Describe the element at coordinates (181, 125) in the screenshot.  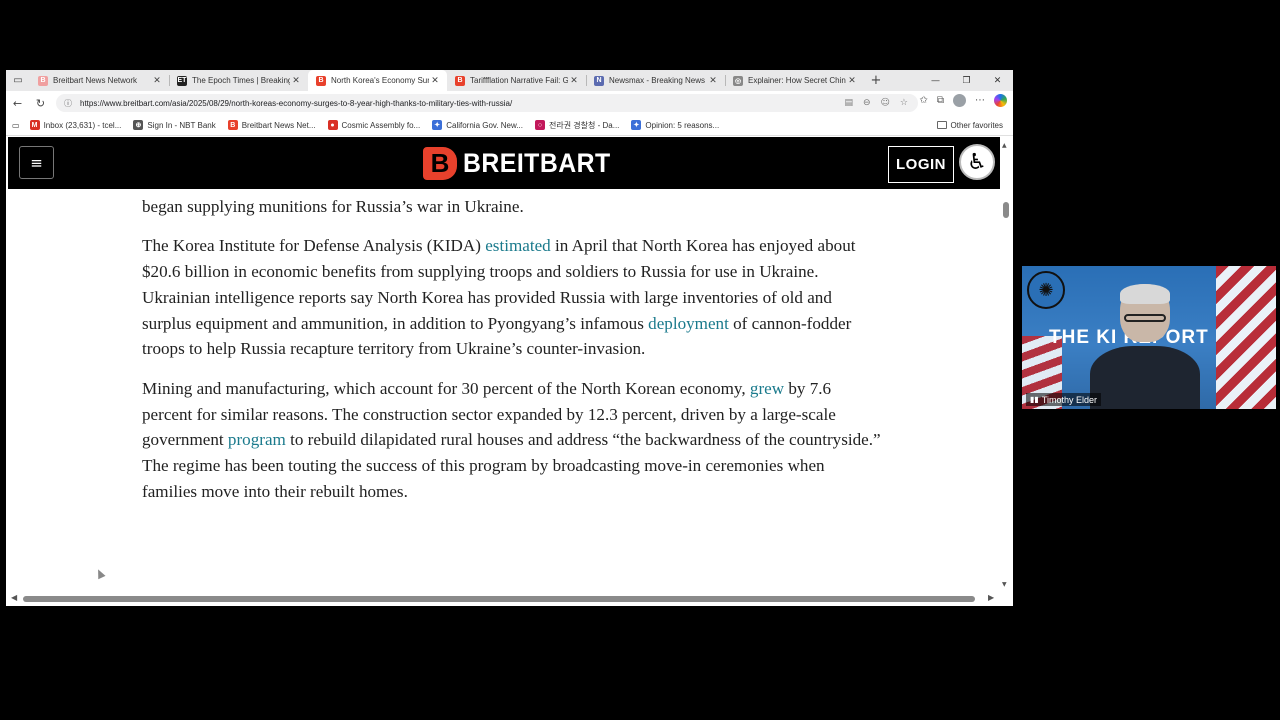
I see `bookmark-label: Sign In - NBT Bank` at that location.